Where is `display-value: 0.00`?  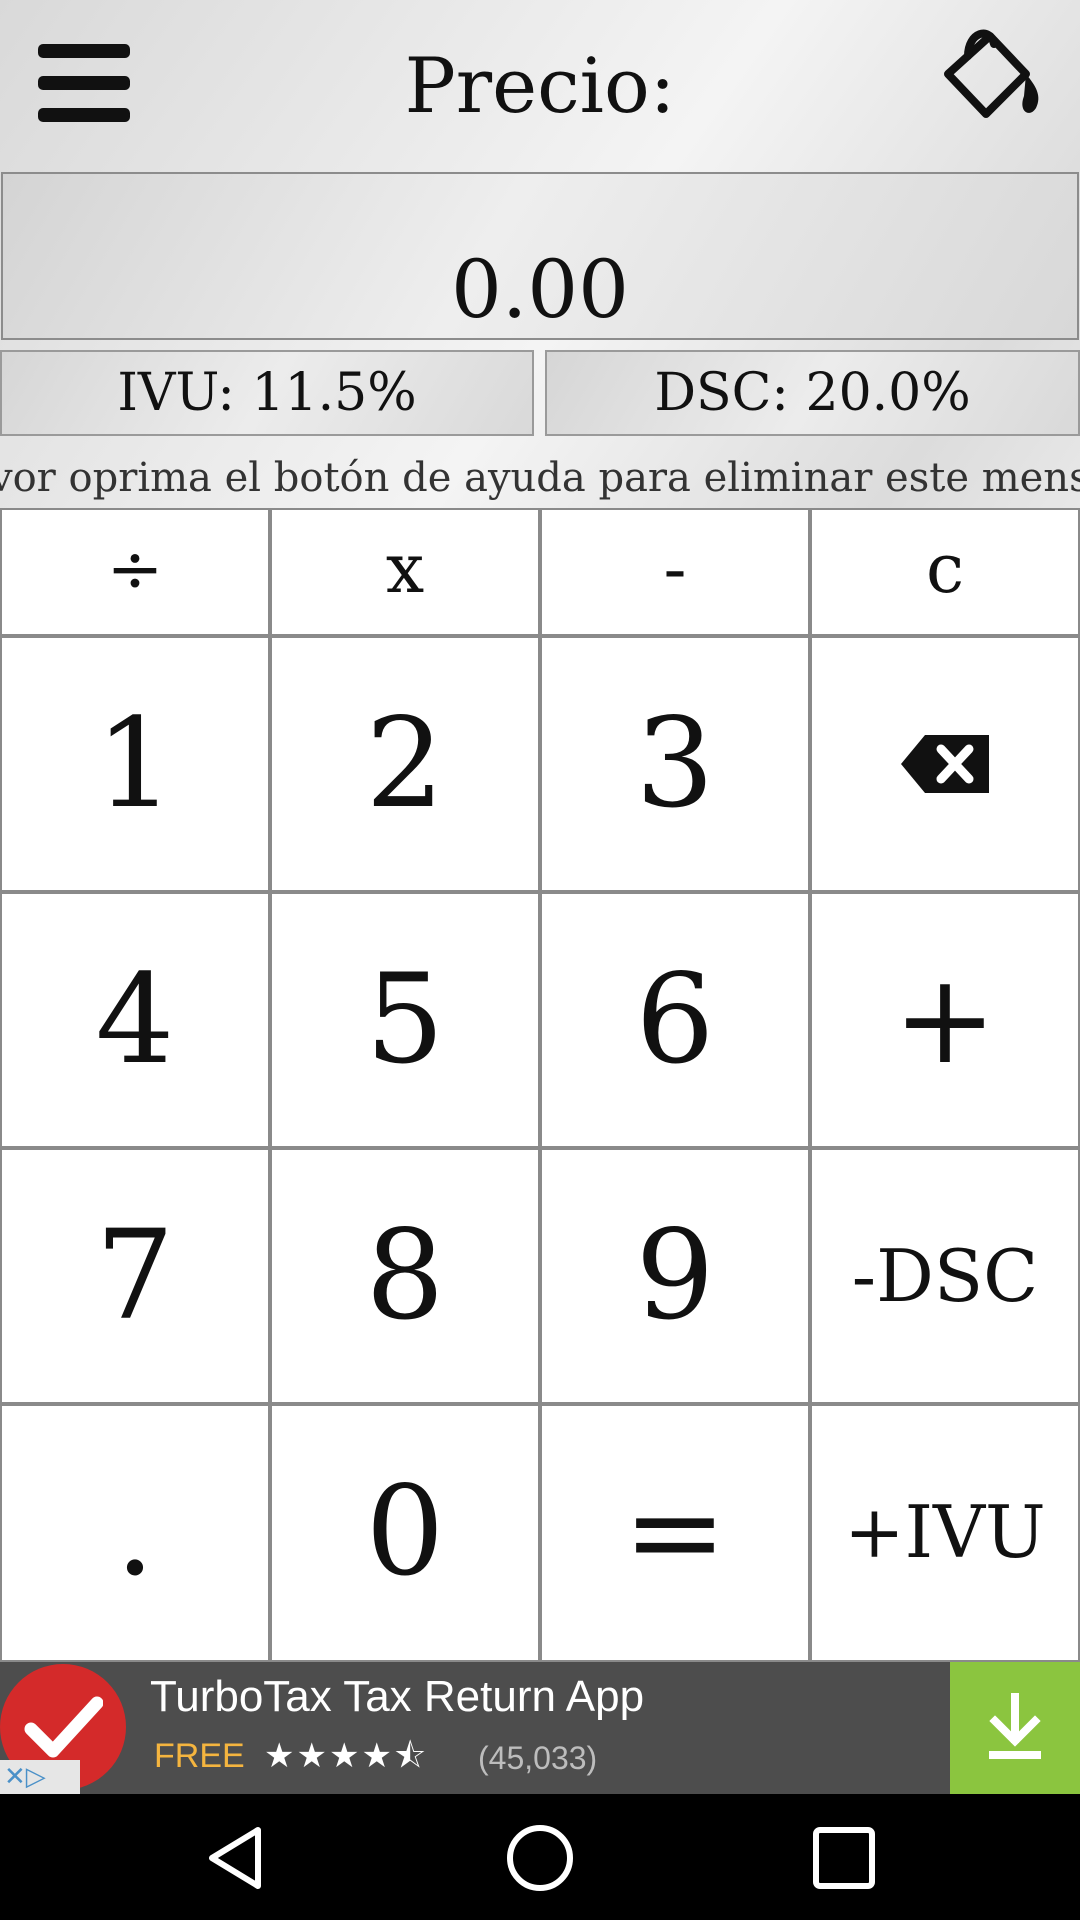
display-value: 0.00 is located at coordinates (540, 289).